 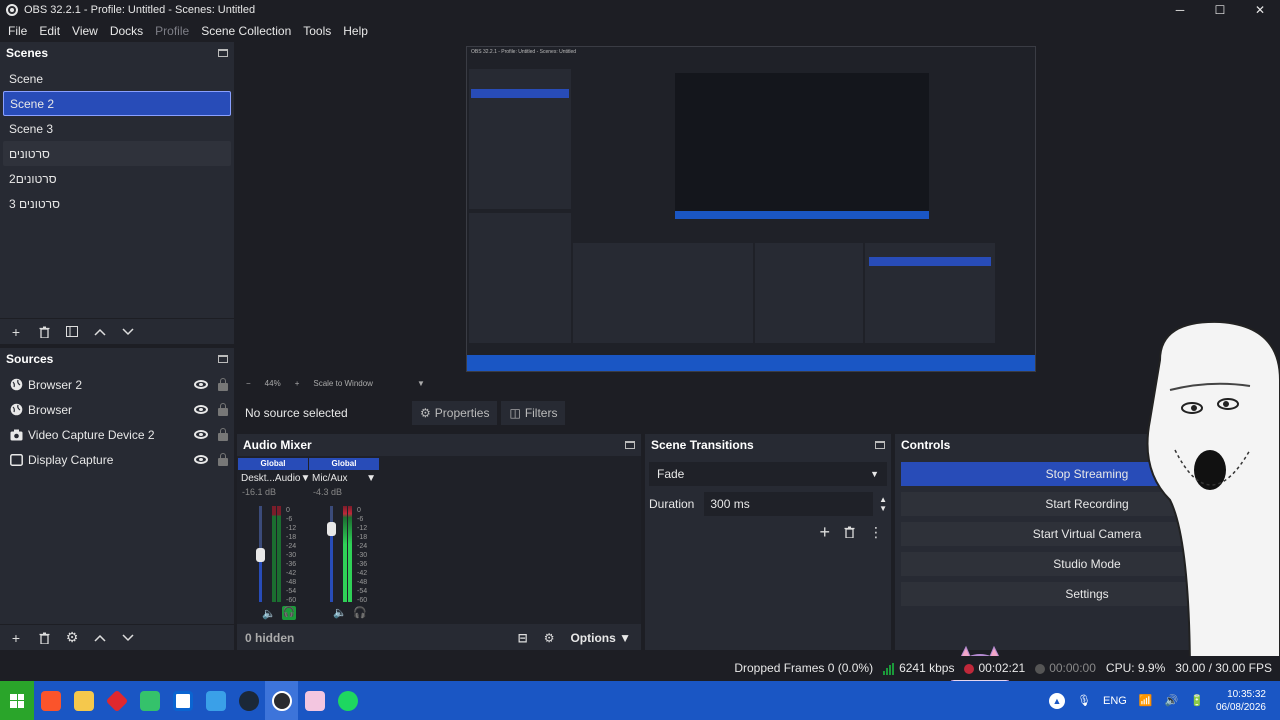 What do you see at coordinates (172, 31) in the screenshot?
I see `menu-profile: Profile` at bounding box center [172, 31].